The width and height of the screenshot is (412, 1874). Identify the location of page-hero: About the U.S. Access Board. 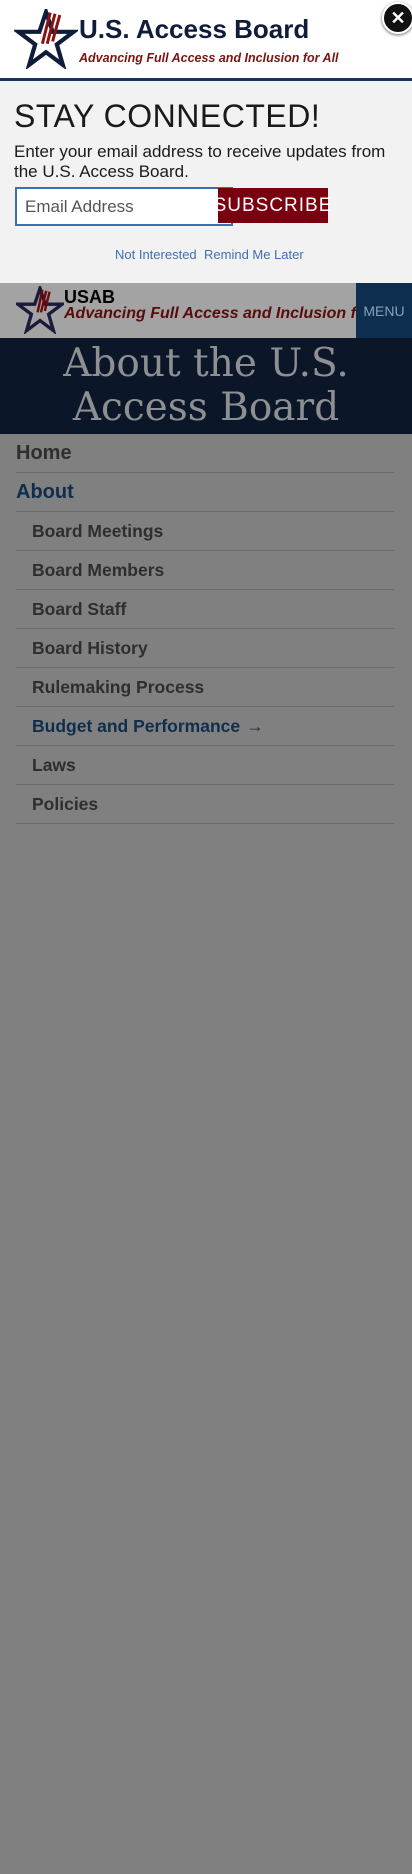
(206, 386).